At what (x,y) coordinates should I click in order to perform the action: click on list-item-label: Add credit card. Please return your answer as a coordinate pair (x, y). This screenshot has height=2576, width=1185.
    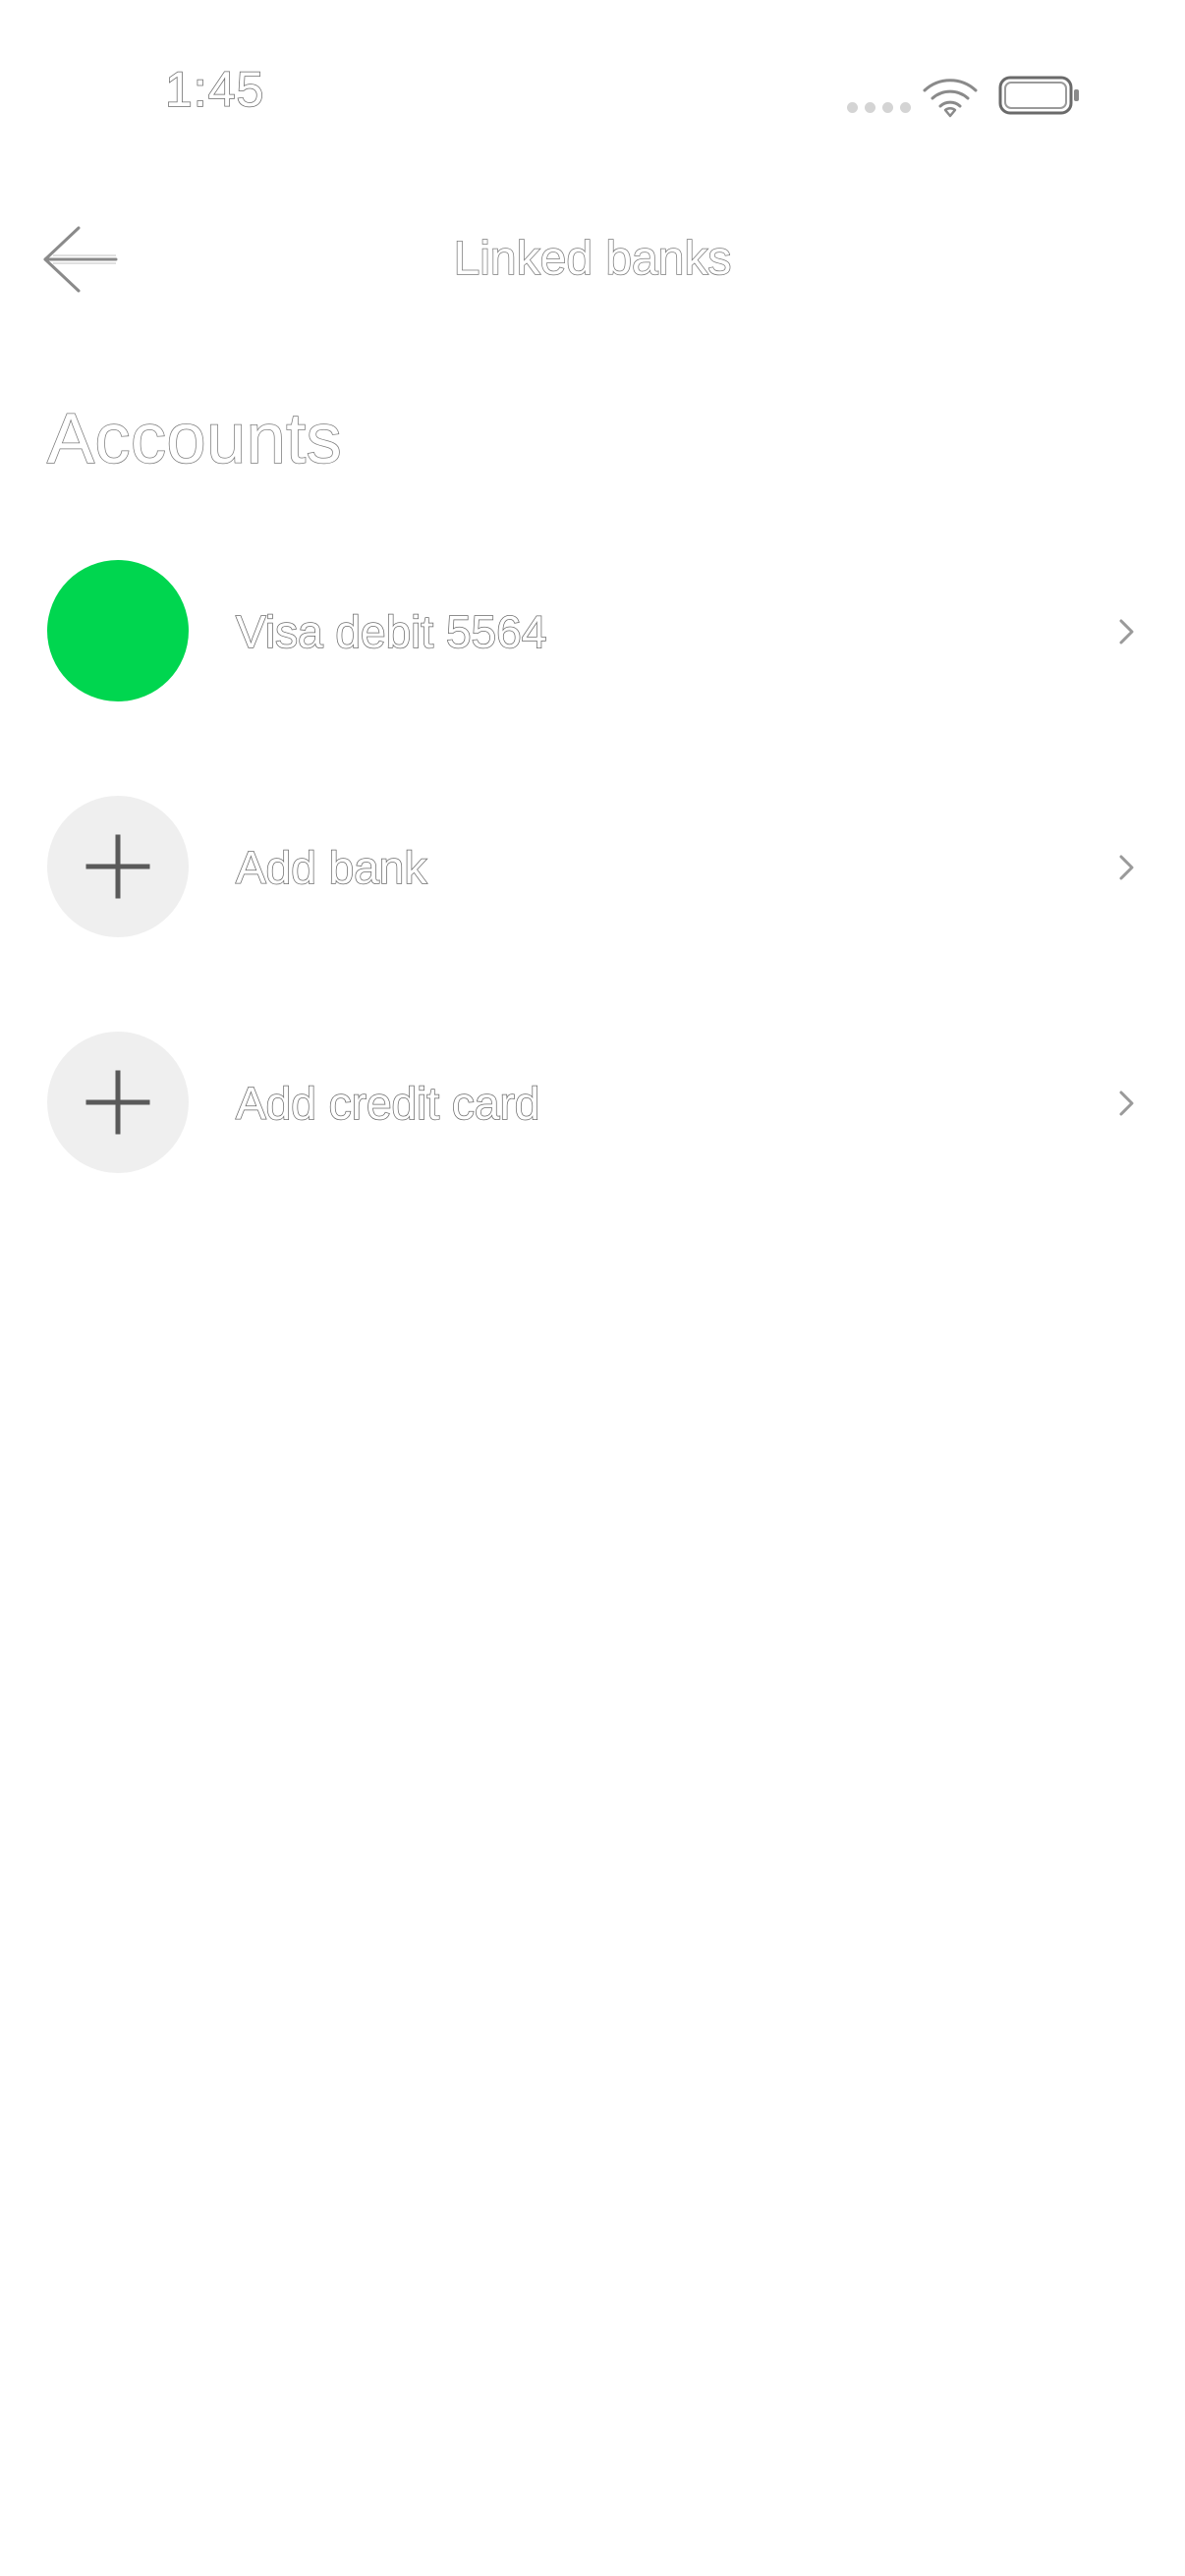
    Looking at the image, I should click on (387, 1103).